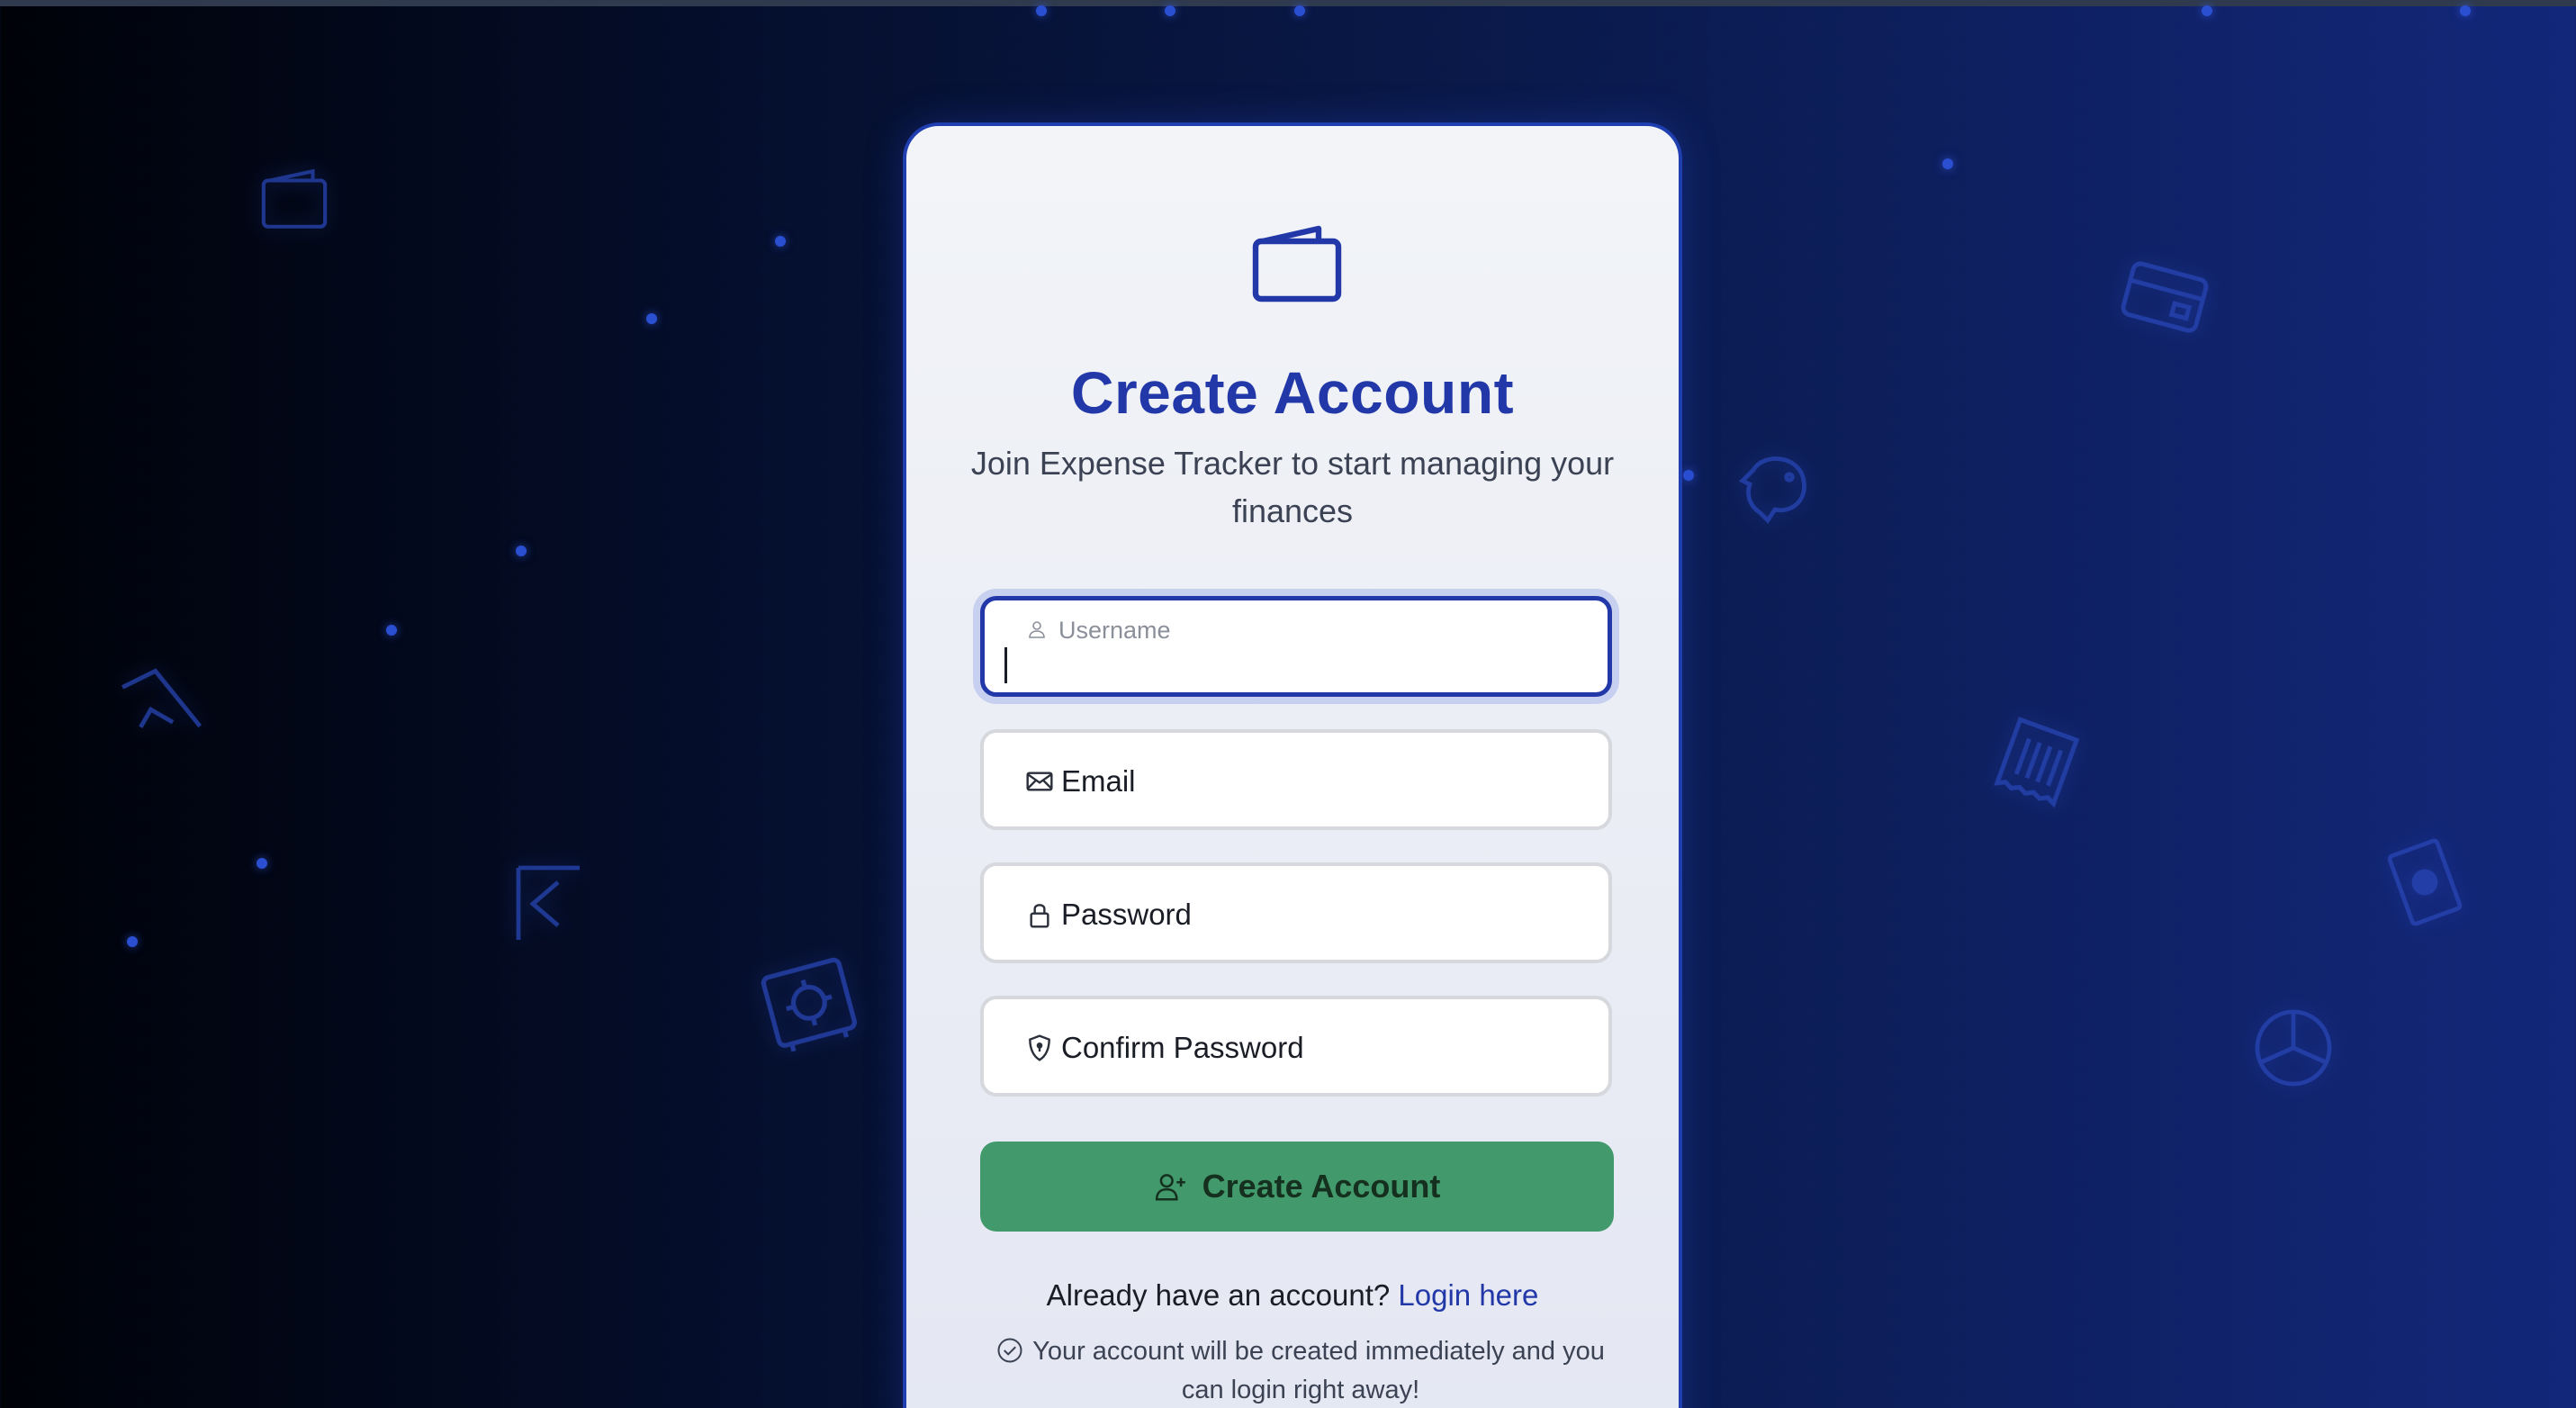  Describe the element at coordinates (1037, 629) in the screenshot. I see `user-icon` at that location.